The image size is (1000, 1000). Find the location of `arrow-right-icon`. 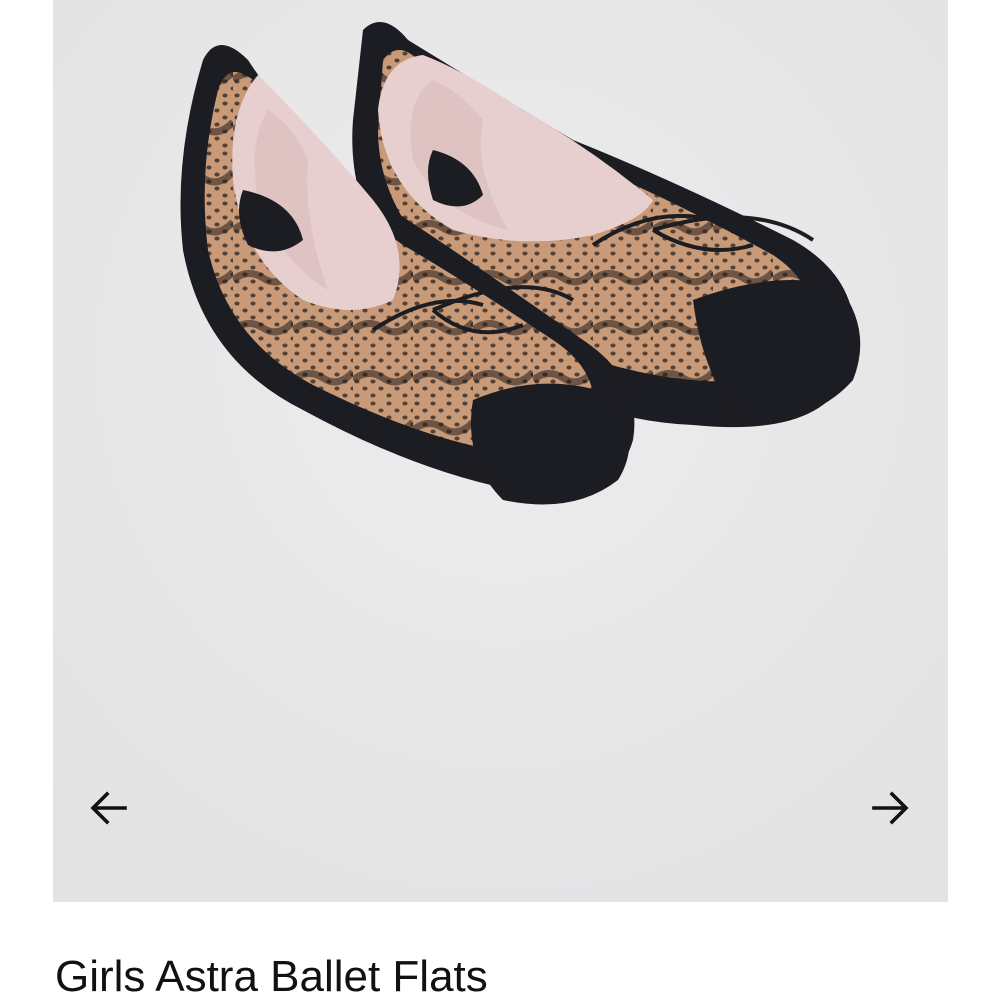

arrow-right-icon is located at coordinates (890, 808).